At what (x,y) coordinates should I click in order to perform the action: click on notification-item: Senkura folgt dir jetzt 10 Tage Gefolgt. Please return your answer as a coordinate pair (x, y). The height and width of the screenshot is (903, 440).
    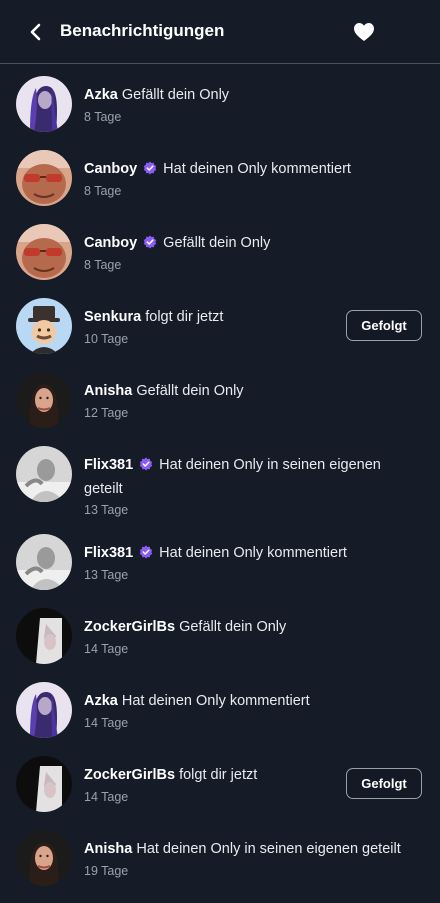
    Looking at the image, I should click on (220, 334).